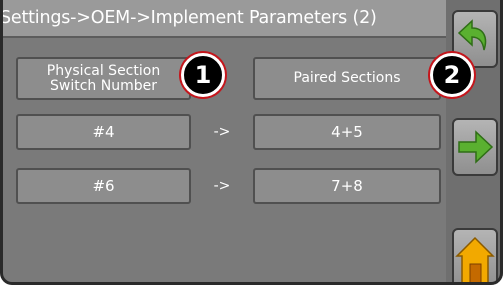  I want to click on callout-2-marker: 2, so click(452, 75).